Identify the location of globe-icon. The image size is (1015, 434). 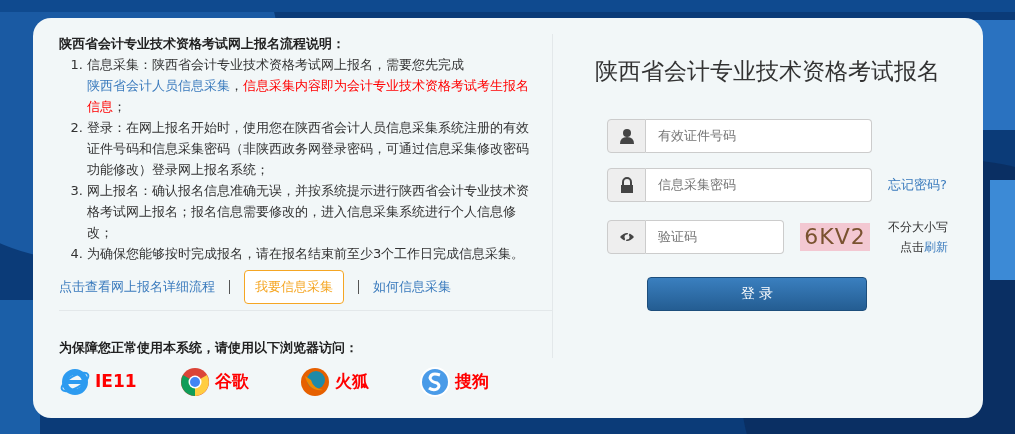
(315, 382).